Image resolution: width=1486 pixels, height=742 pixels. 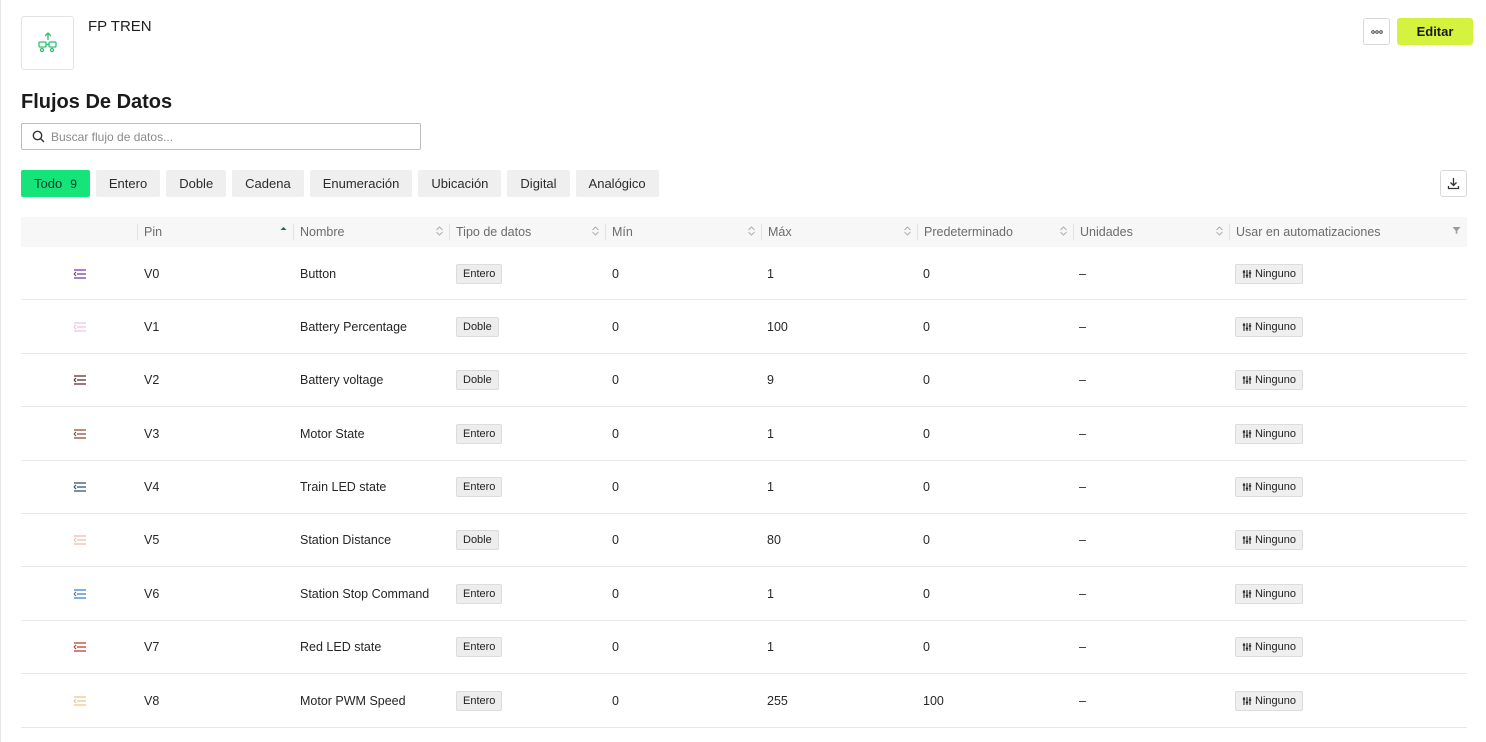 I want to click on cell-name: Train LED state, so click(x=343, y=487).